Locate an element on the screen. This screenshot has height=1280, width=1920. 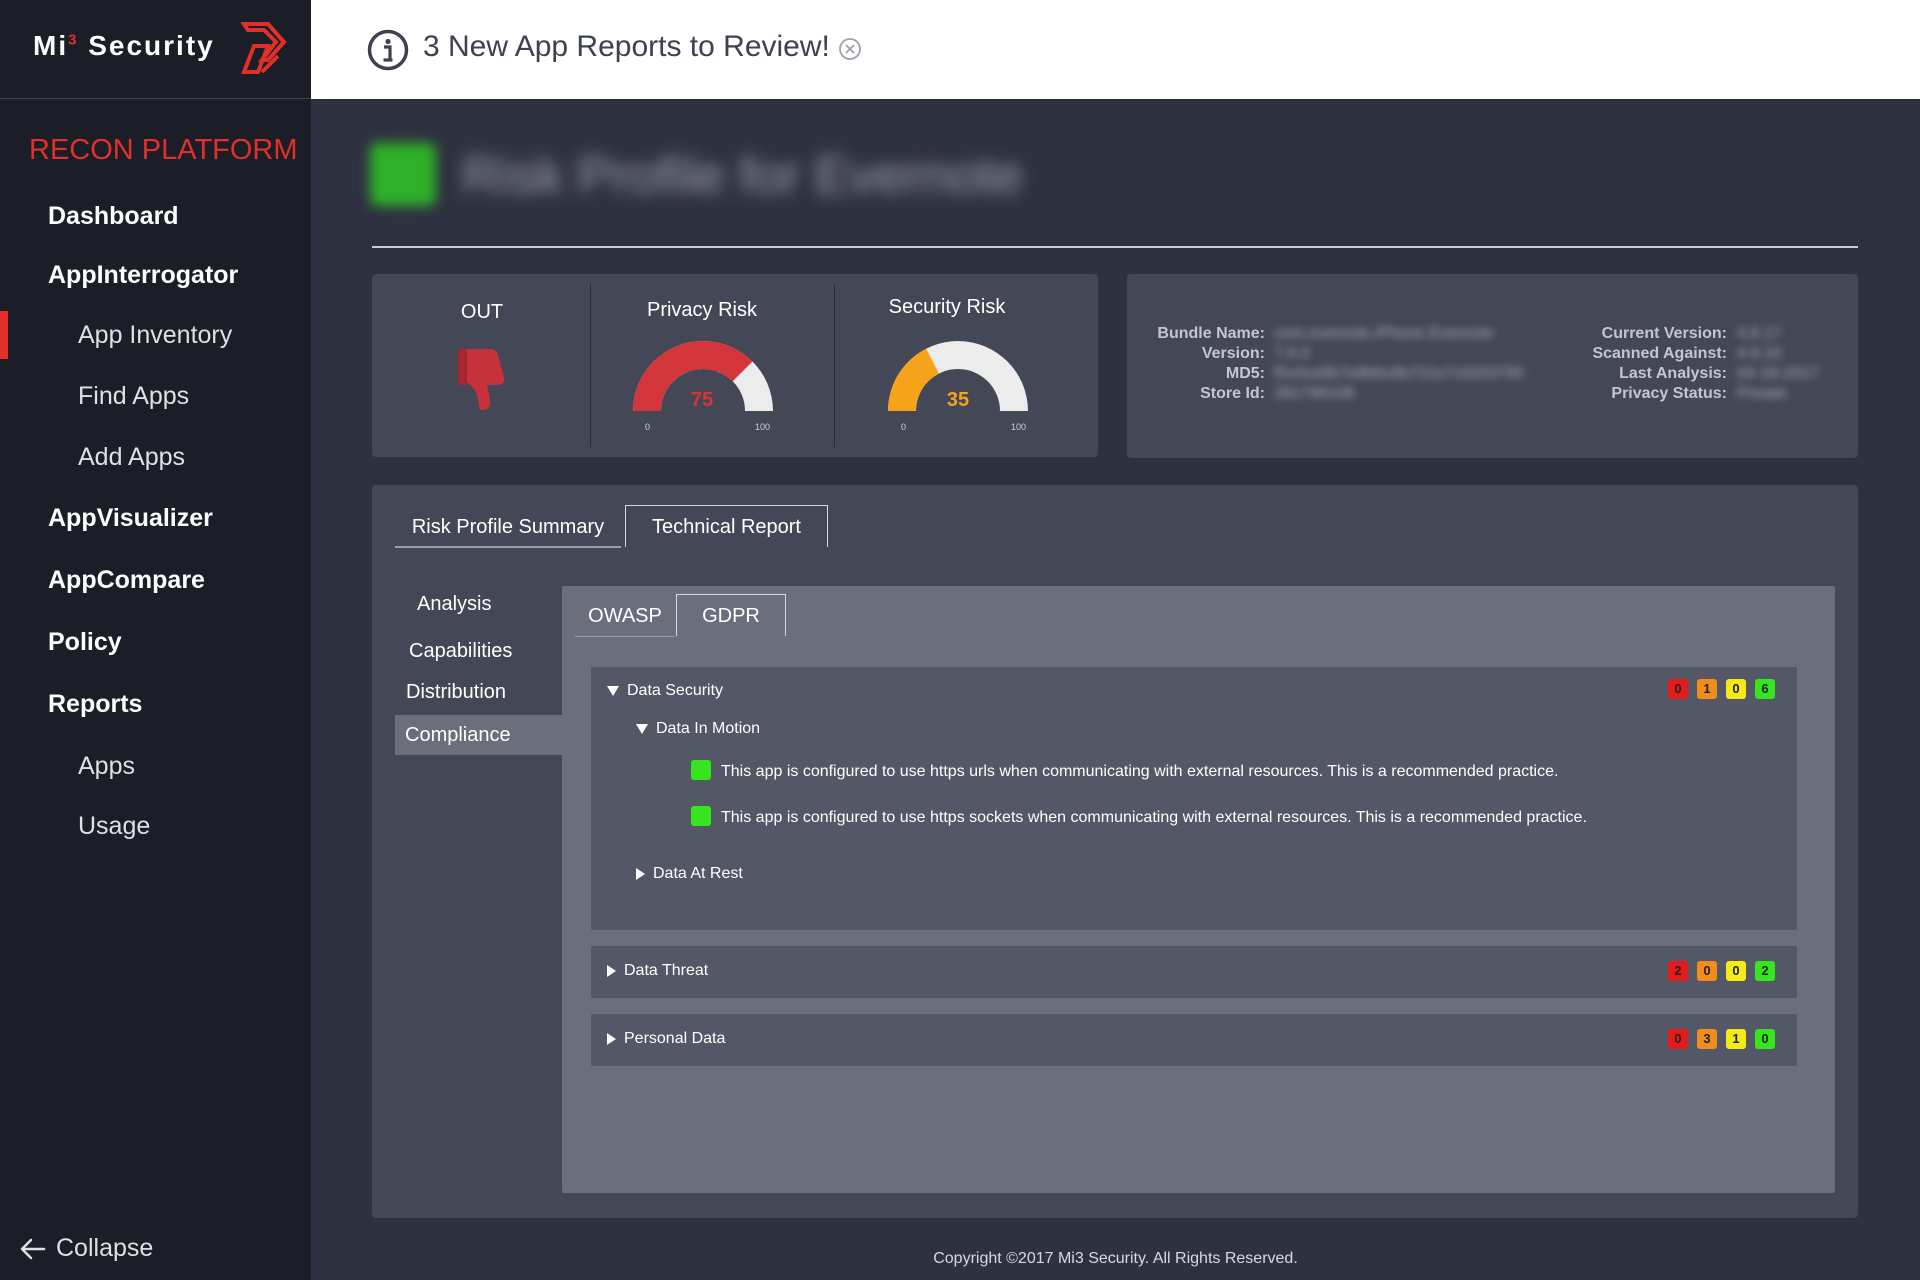
store-id-value: 281796108 is located at coordinates (1314, 393).